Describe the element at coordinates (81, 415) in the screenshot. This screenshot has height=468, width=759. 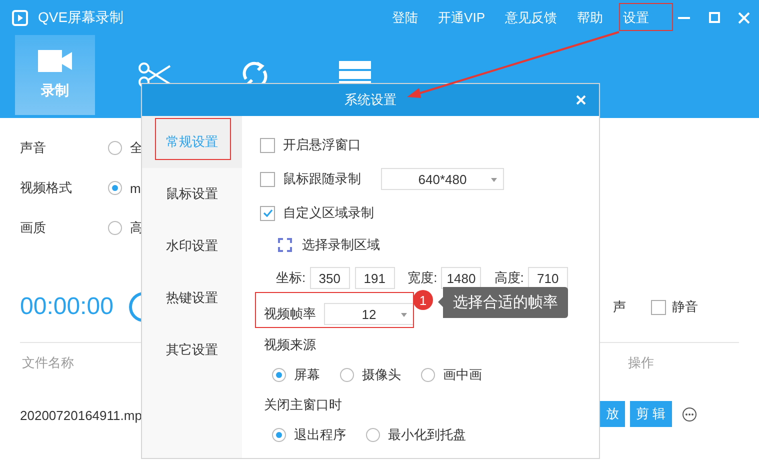
I see `file-name: 20200720164911.mp` at that location.